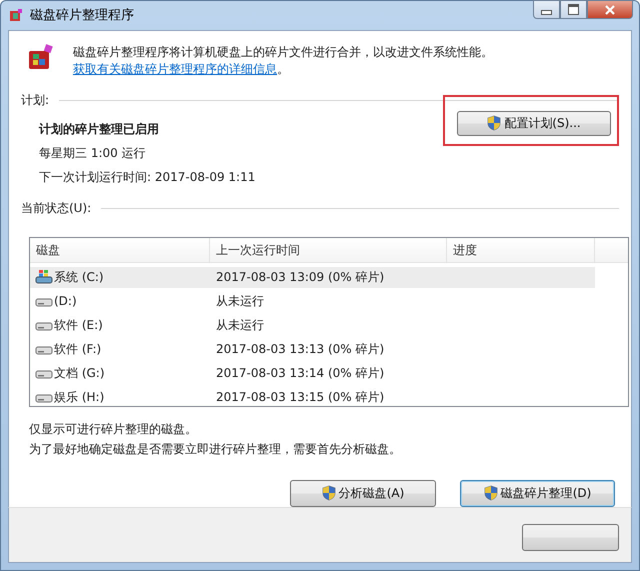 The width and height of the screenshot is (640, 571). Describe the element at coordinates (78, 349) in the screenshot. I see `disk-name: 软件 (F:)` at that location.